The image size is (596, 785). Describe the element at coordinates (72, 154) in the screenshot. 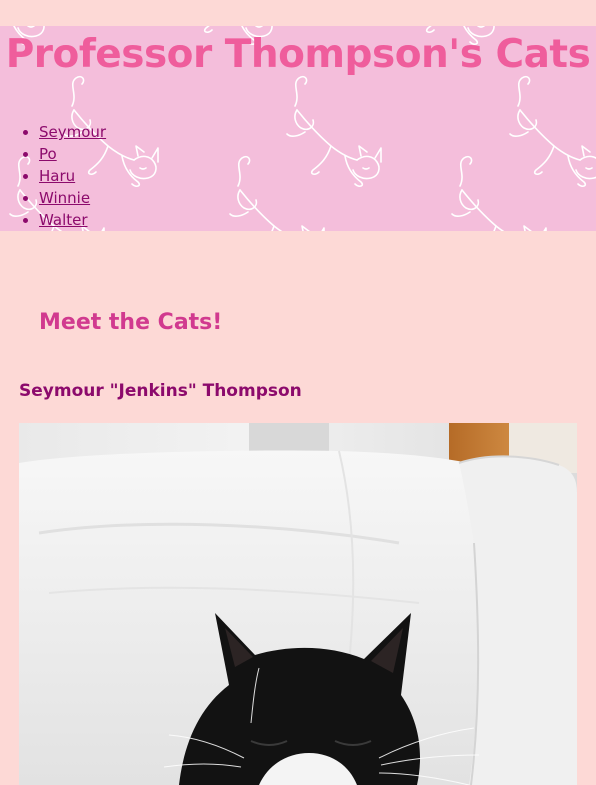

I see `nav-item-po: Po` at that location.